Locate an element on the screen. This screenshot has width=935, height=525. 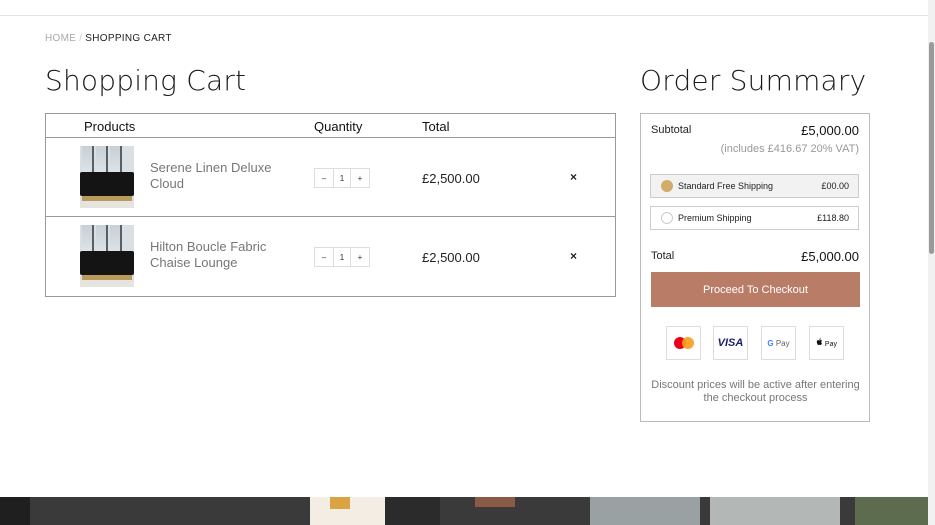
mastercard-logo is located at coordinates (683, 343).